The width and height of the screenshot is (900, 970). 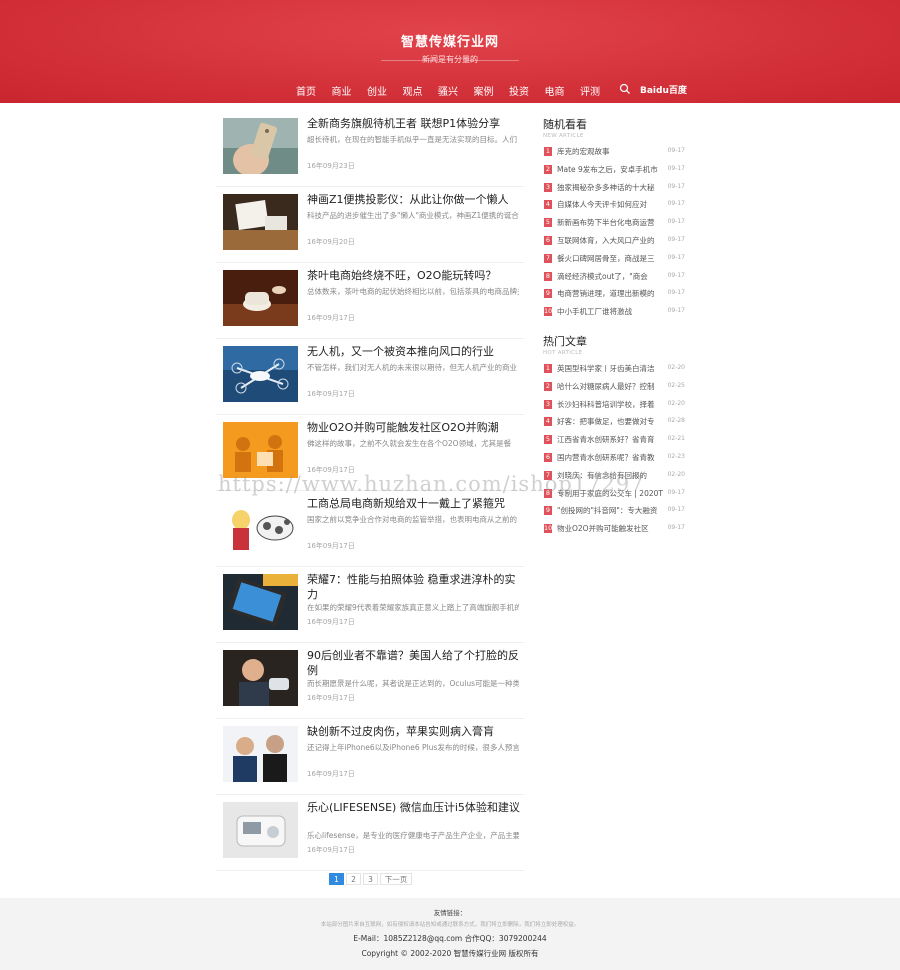 I want to click on article-title: 无人机，又一个被资本推向风口的行业, so click(x=414, y=352).